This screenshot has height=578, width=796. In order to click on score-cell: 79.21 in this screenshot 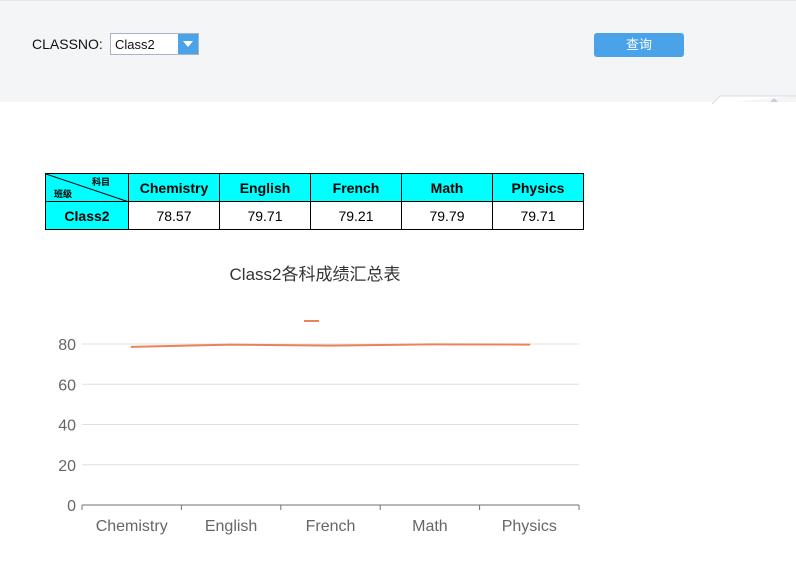, I will do `click(356, 215)`.